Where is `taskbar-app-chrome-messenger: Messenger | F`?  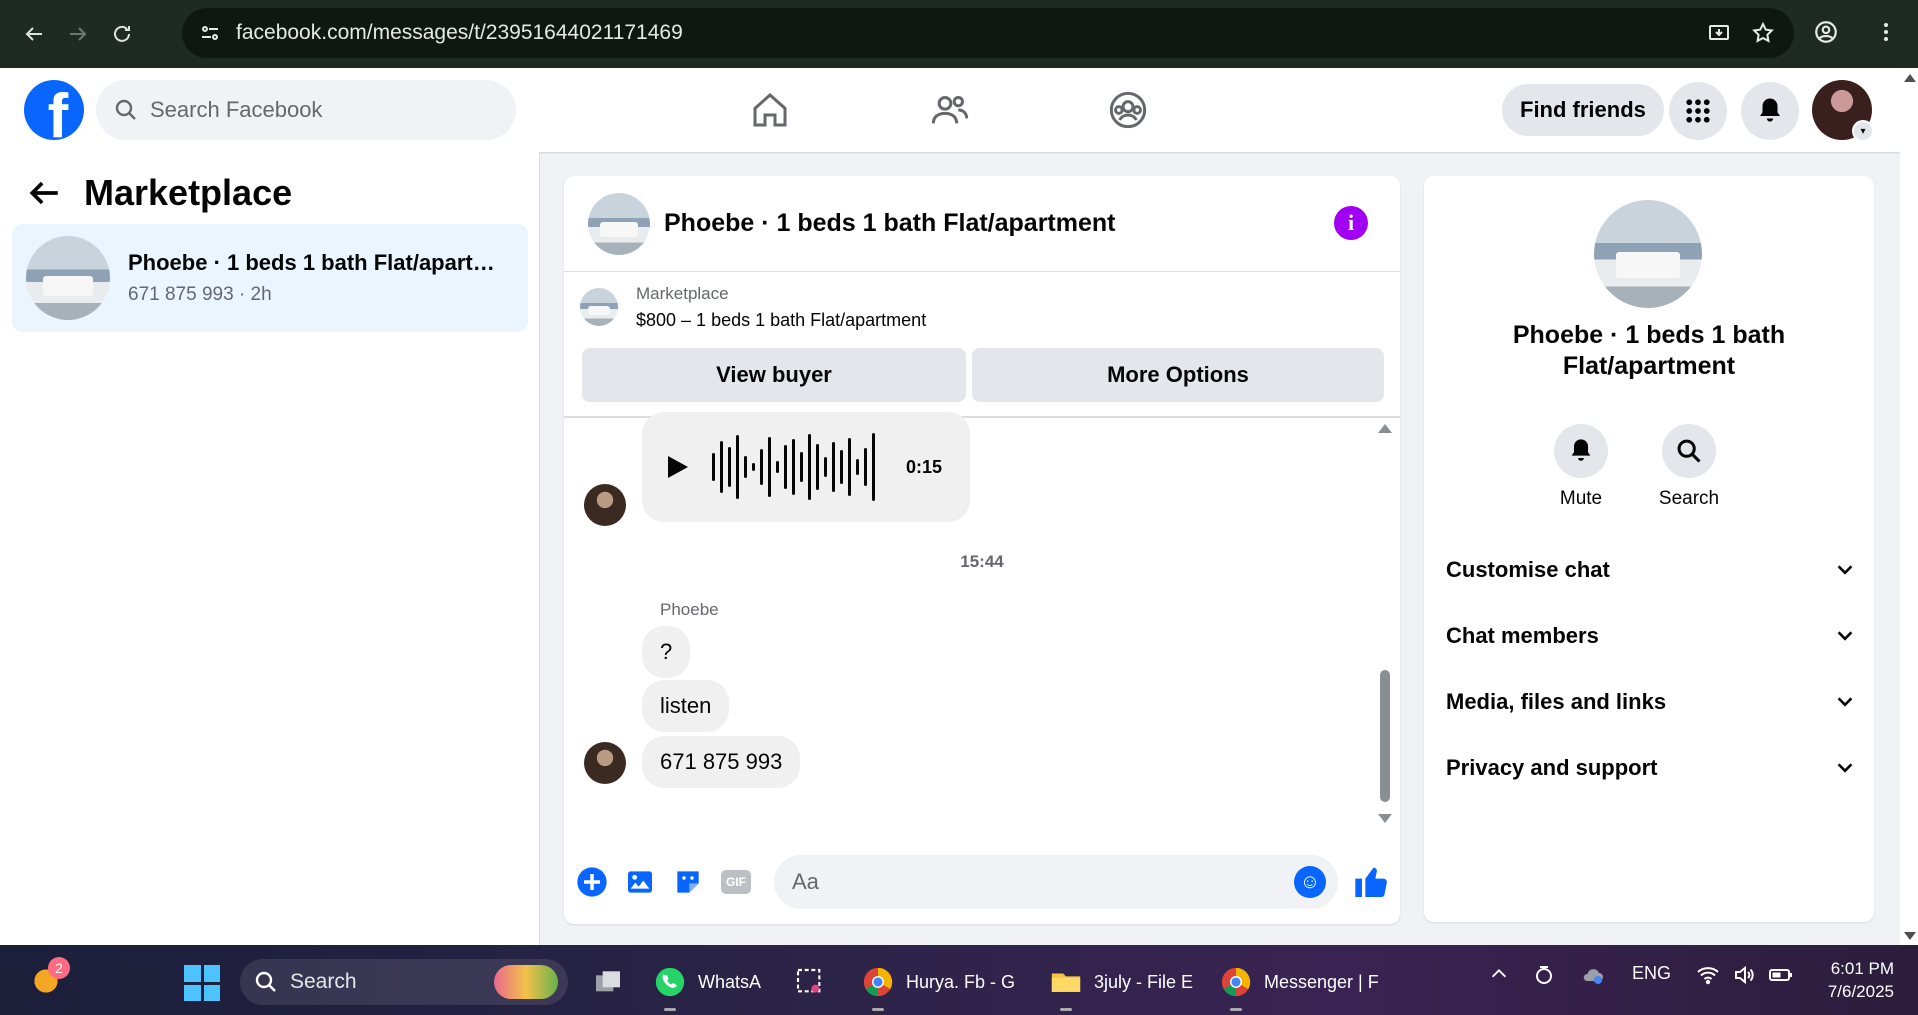
taskbar-app-chrome-messenger: Messenger | F is located at coordinates (1298, 985).